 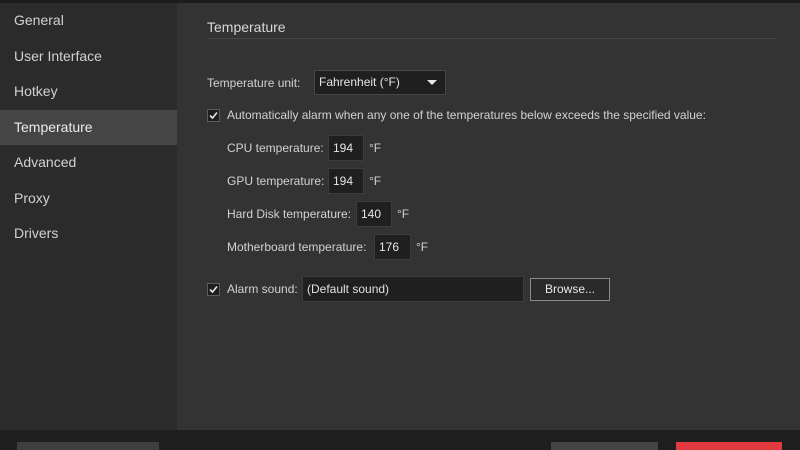 What do you see at coordinates (392, 247) in the screenshot?
I see `motherboard-temperature-input: 176` at bounding box center [392, 247].